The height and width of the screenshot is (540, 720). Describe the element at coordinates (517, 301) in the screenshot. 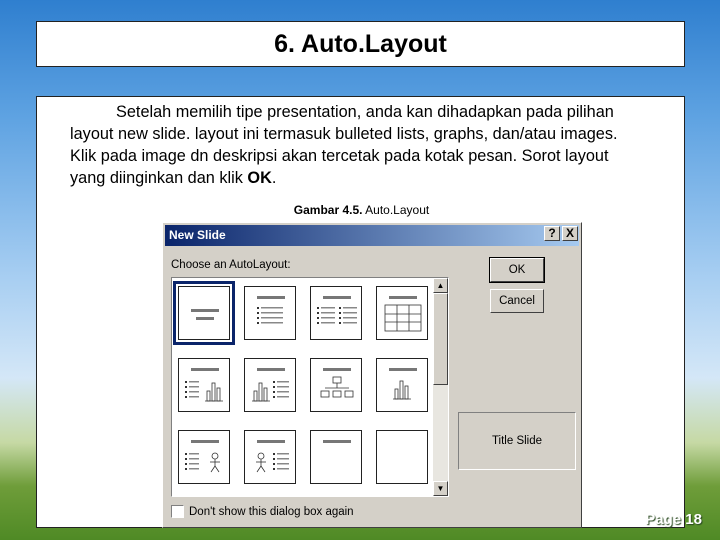

I see `cancel-button: Cancel` at that location.